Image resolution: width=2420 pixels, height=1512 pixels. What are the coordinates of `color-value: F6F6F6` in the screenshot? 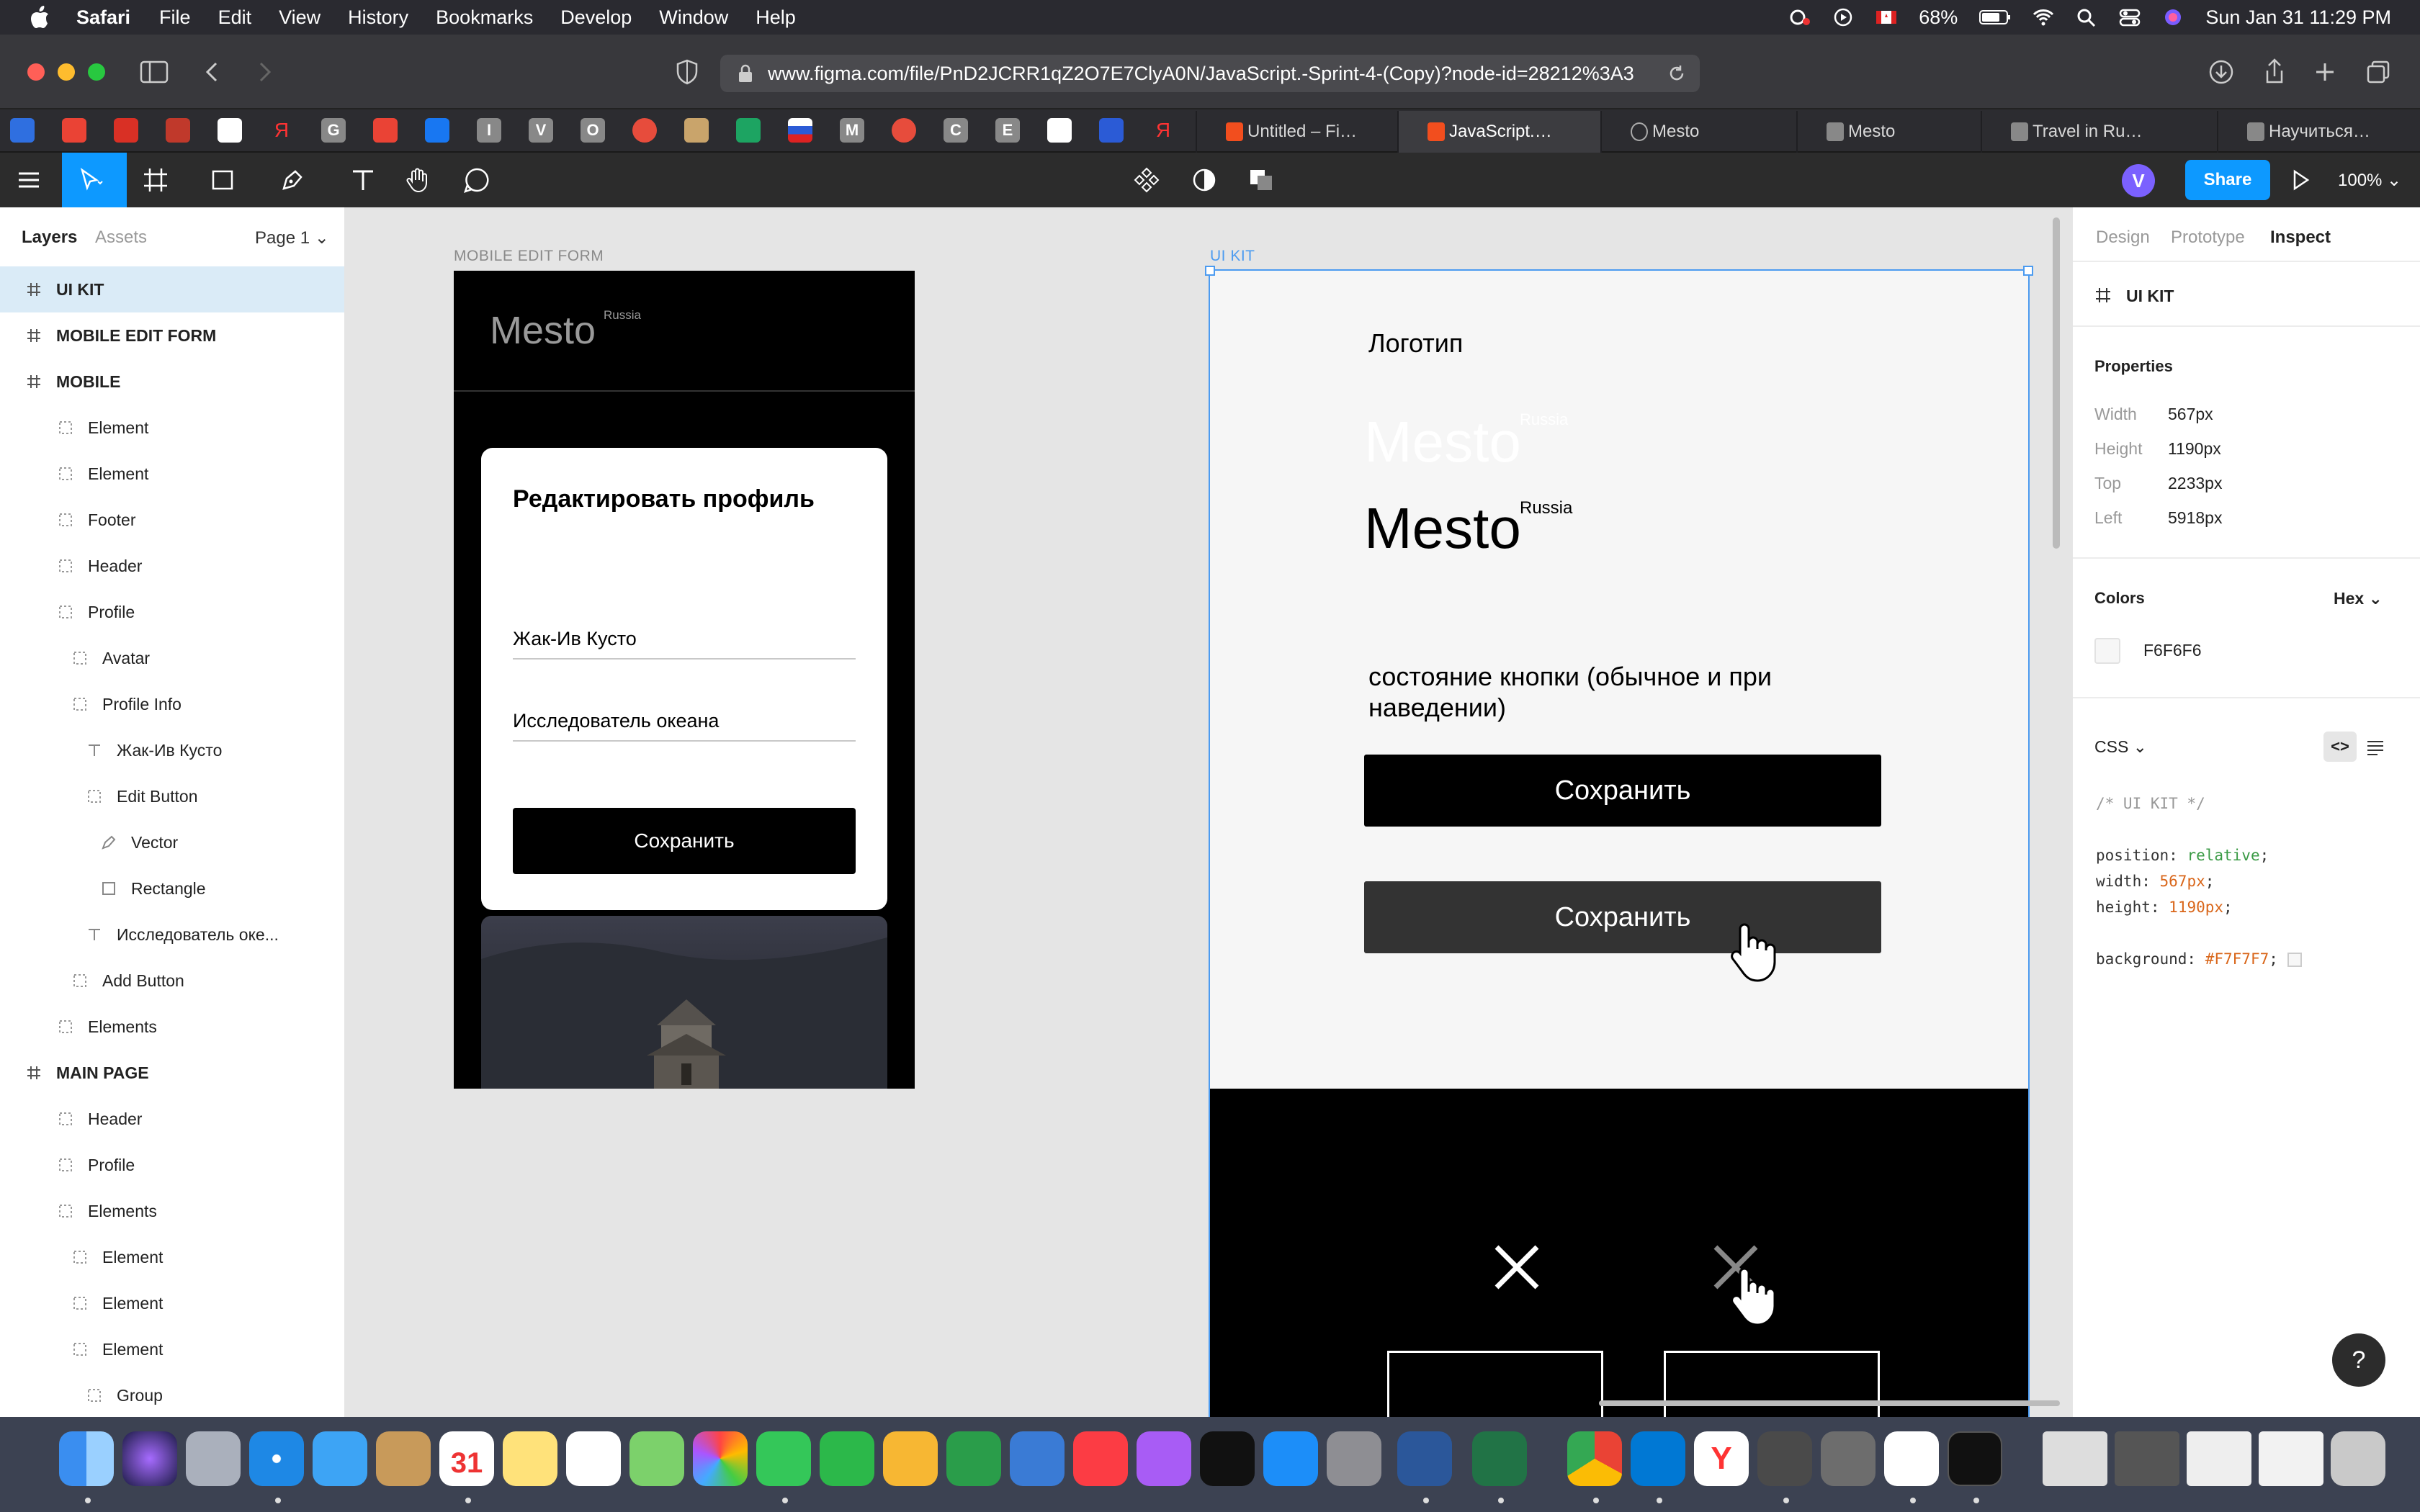 It's located at (2172, 650).